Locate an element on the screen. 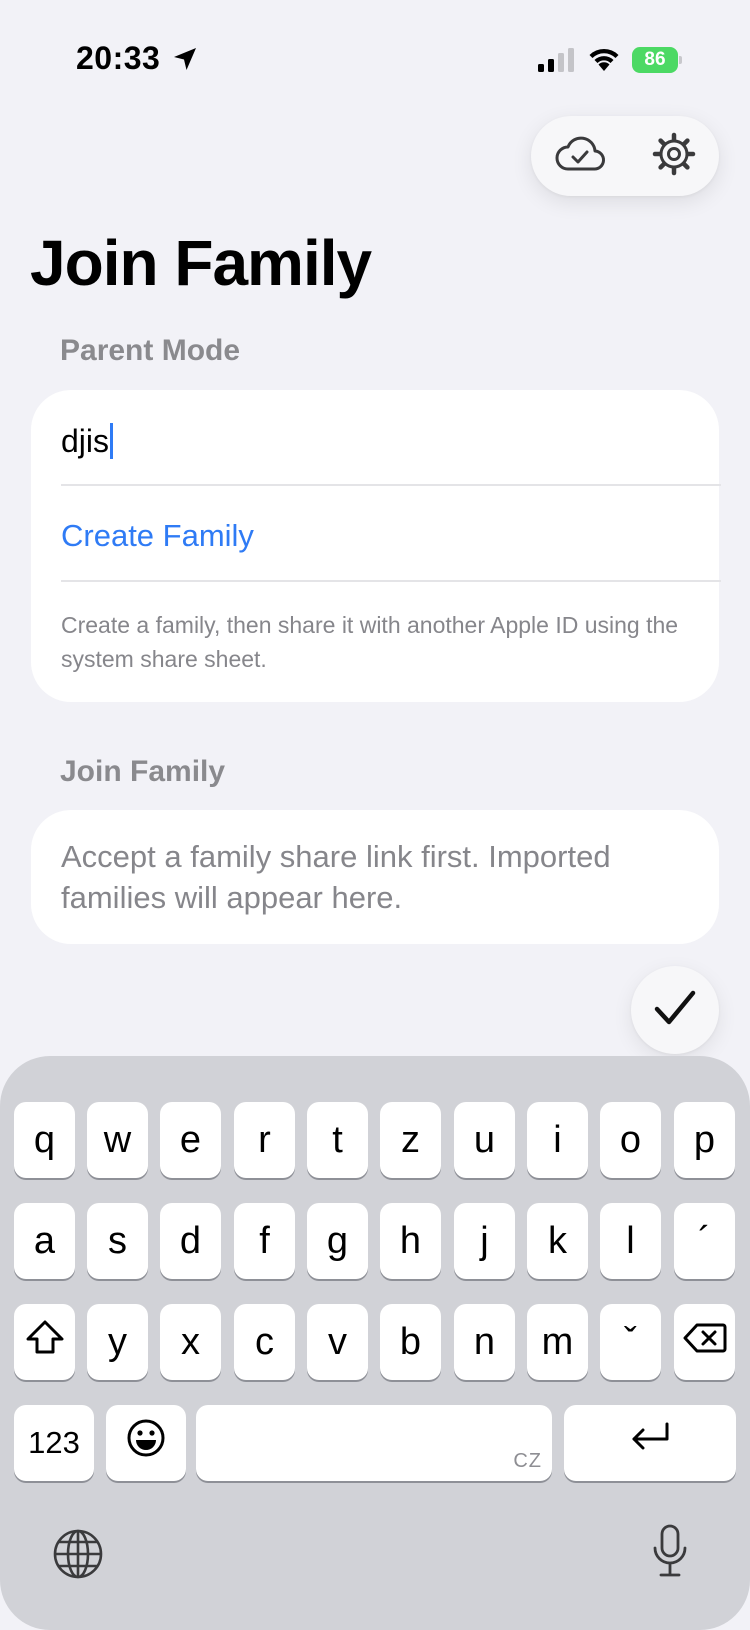 The image size is (750, 1630). join-family-header: Join Family is located at coordinates (143, 771).